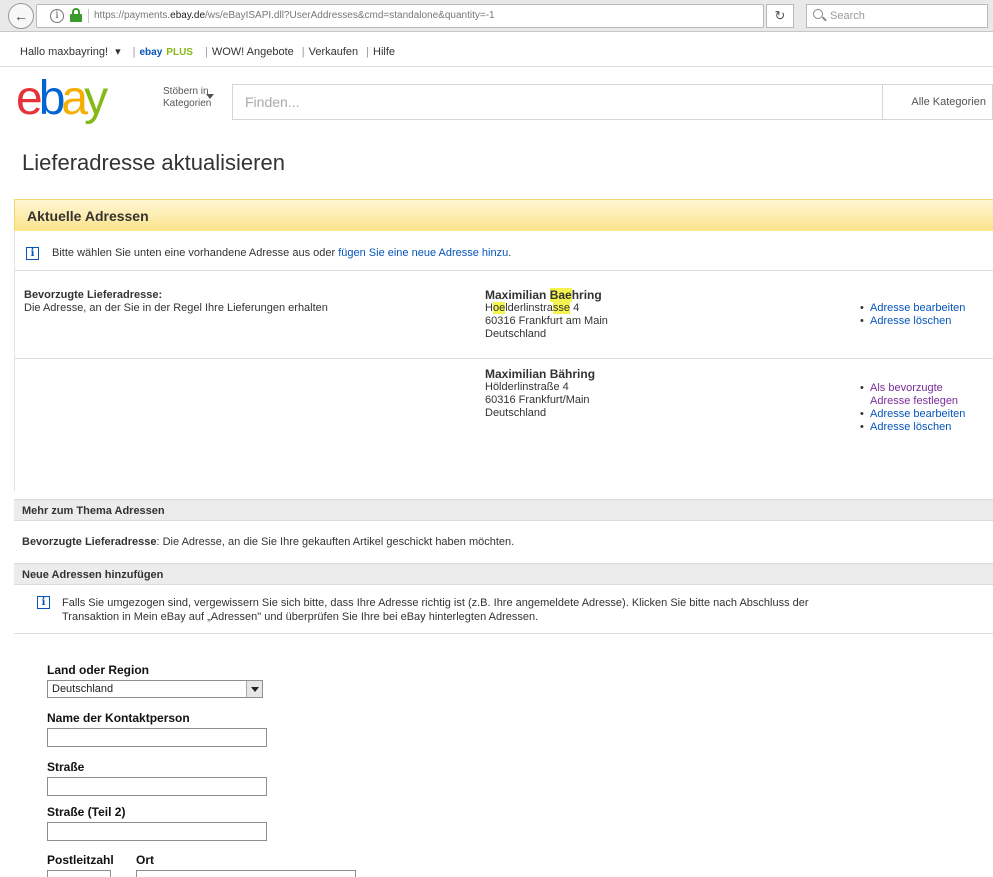 The width and height of the screenshot is (993, 877). Describe the element at coordinates (540, 374) in the screenshot. I see `address-name: Maximilian Bähring` at that location.